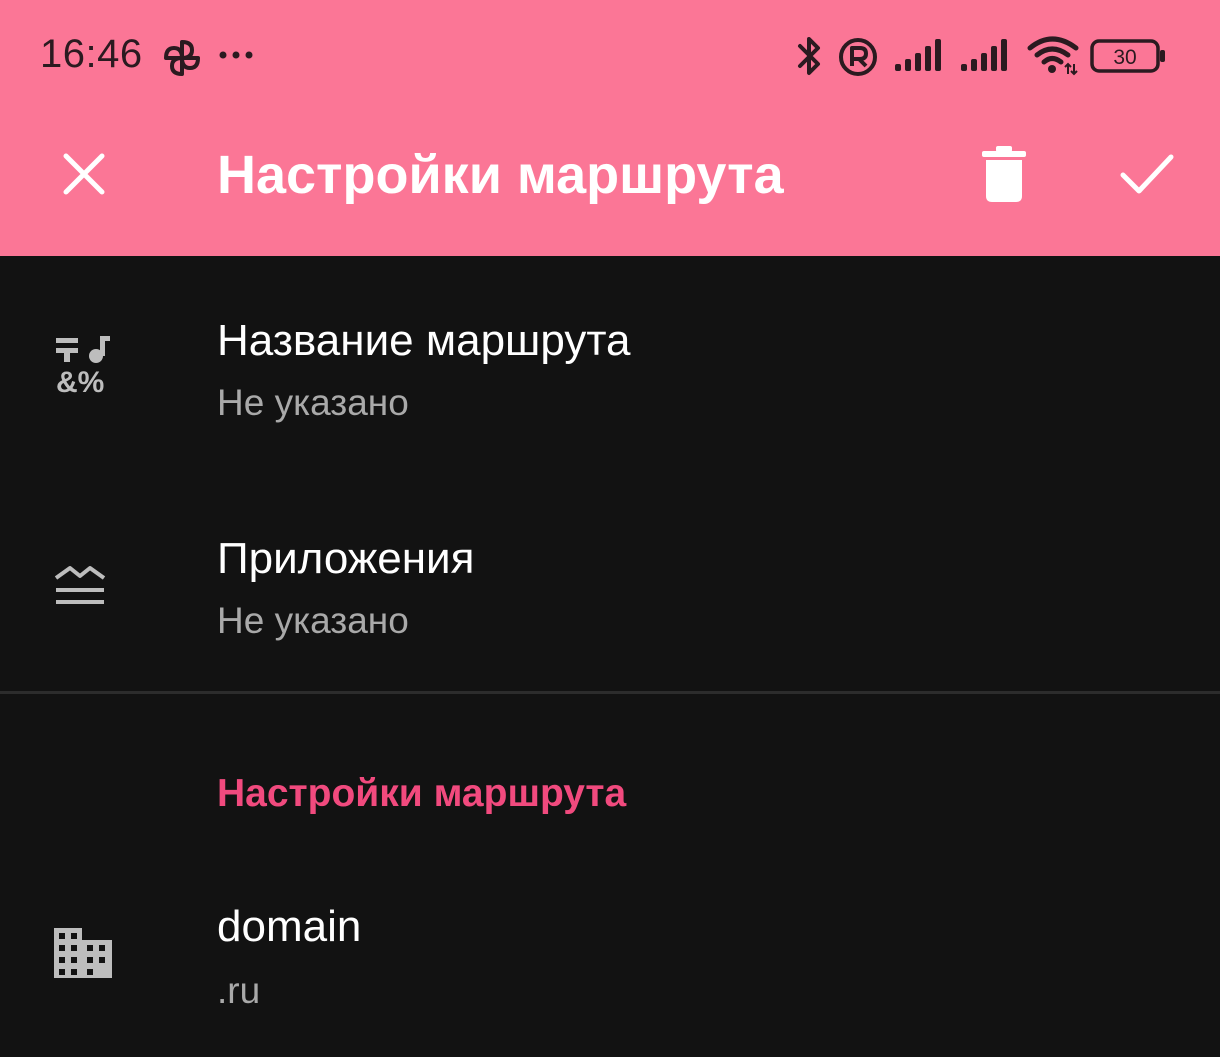  I want to click on close-icon, so click(84, 174).